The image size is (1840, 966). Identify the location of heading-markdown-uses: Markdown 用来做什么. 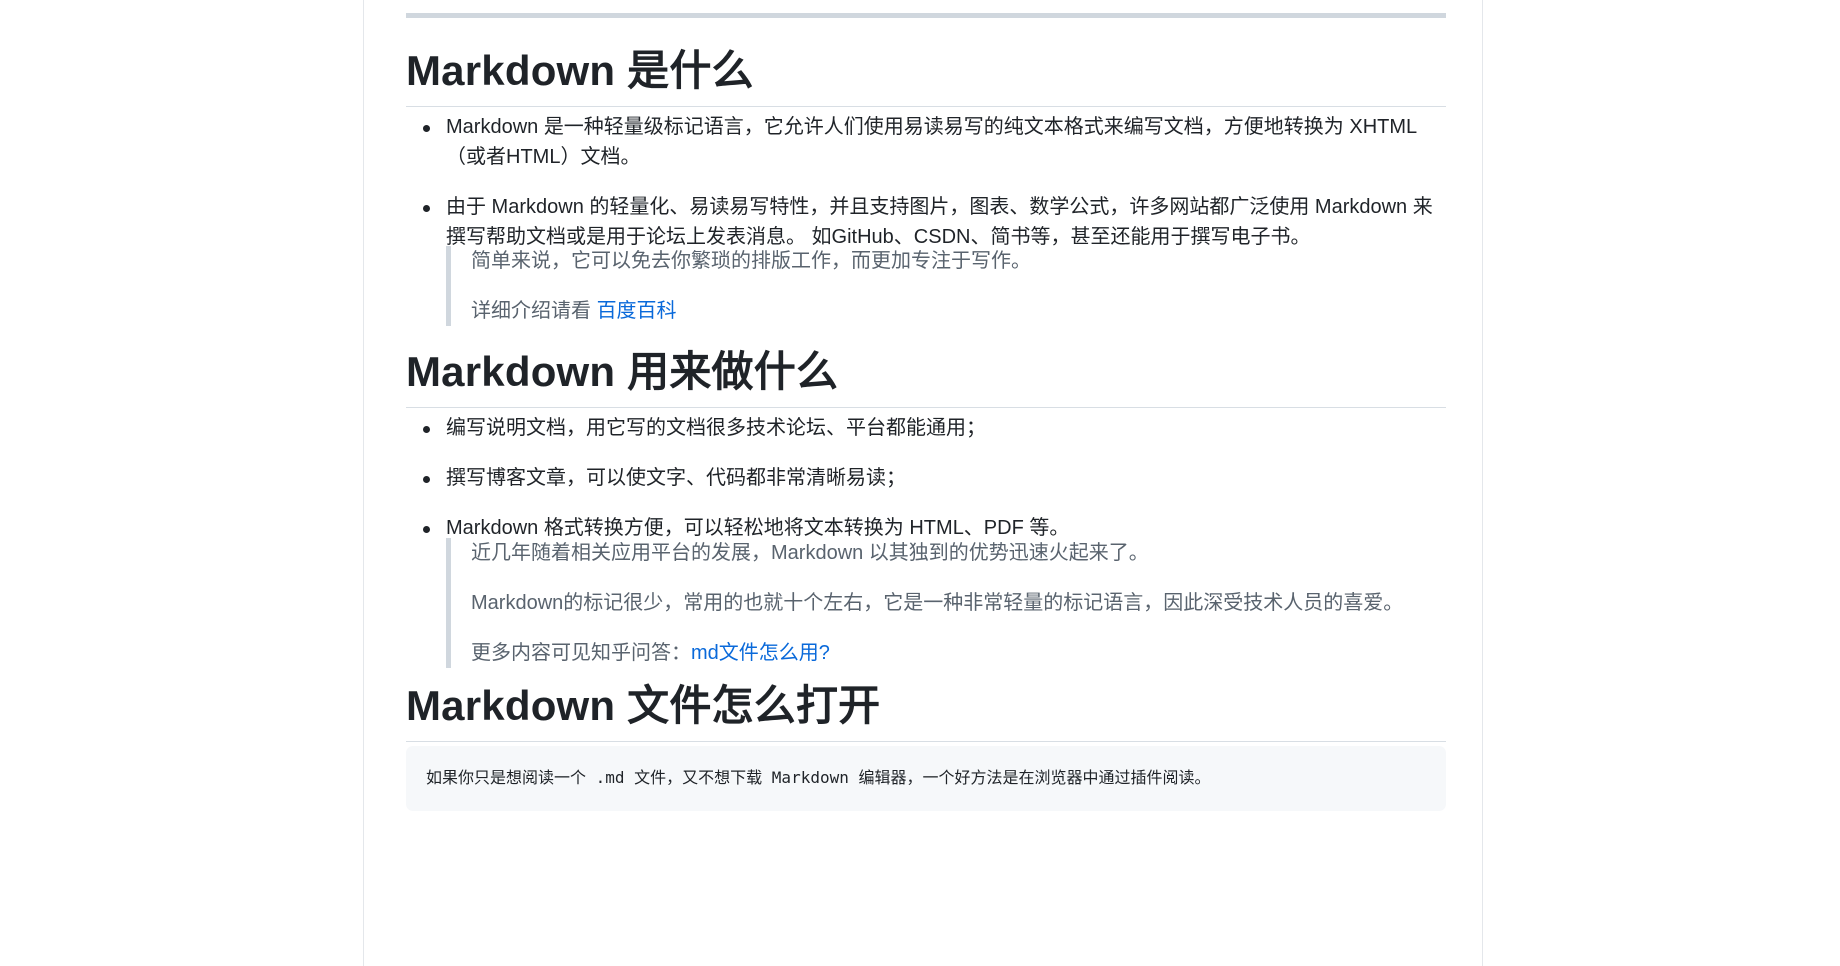
(926, 377).